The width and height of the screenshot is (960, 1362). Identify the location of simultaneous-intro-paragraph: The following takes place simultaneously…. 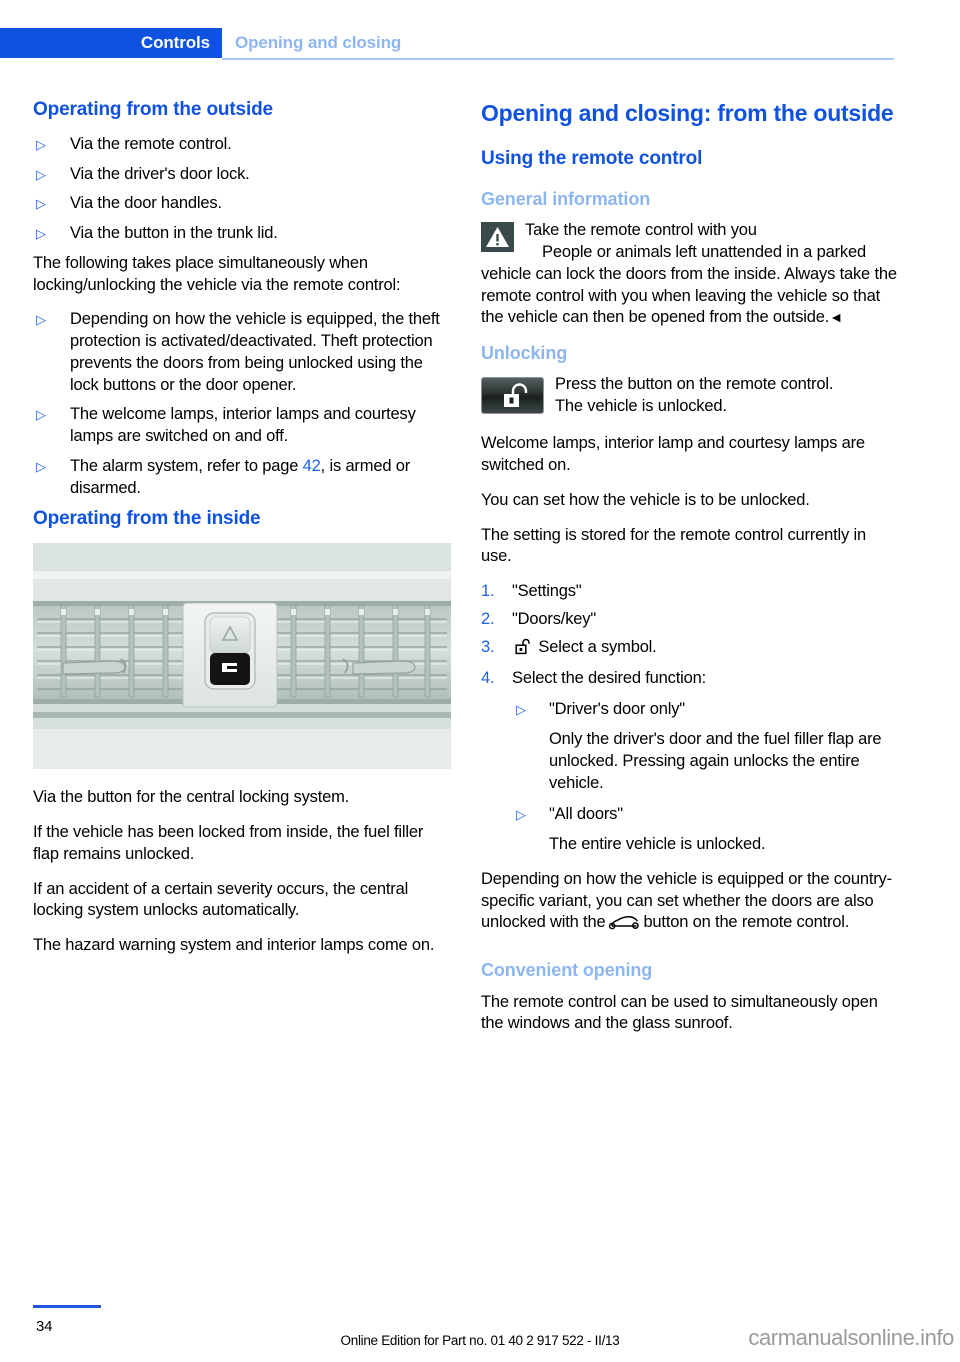
(217, 273).